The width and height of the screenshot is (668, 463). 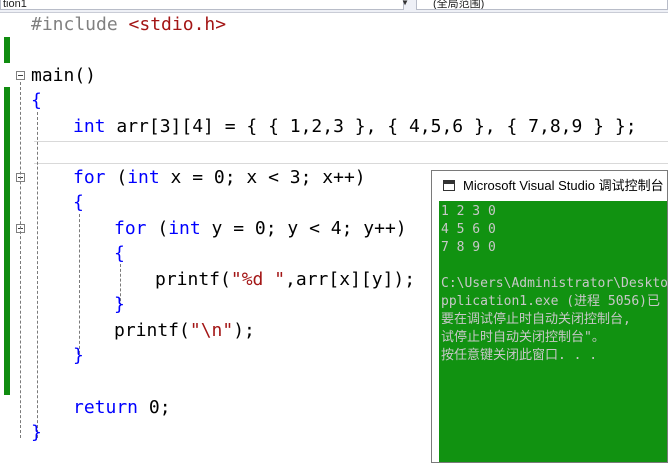 I want to click on keyword: return, so click(x=106, y=407).